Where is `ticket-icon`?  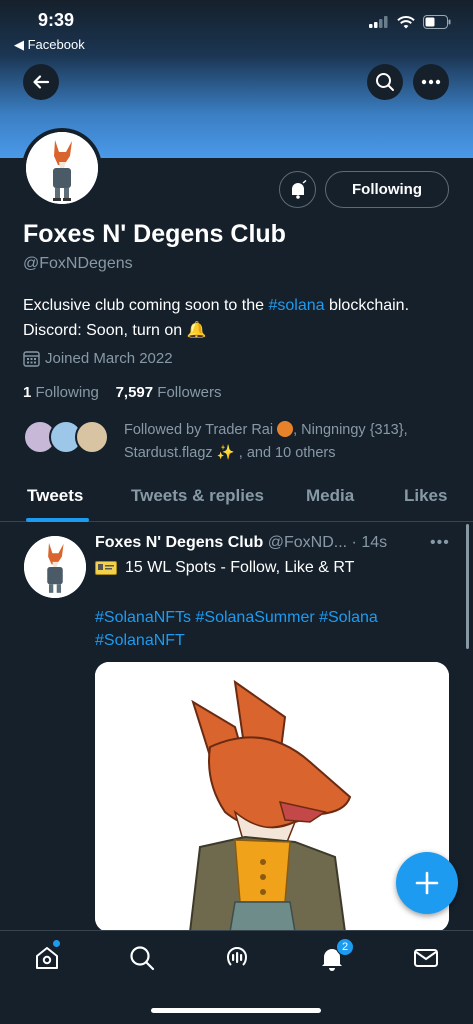 ticket-icon is located at coordinates (106, 568).